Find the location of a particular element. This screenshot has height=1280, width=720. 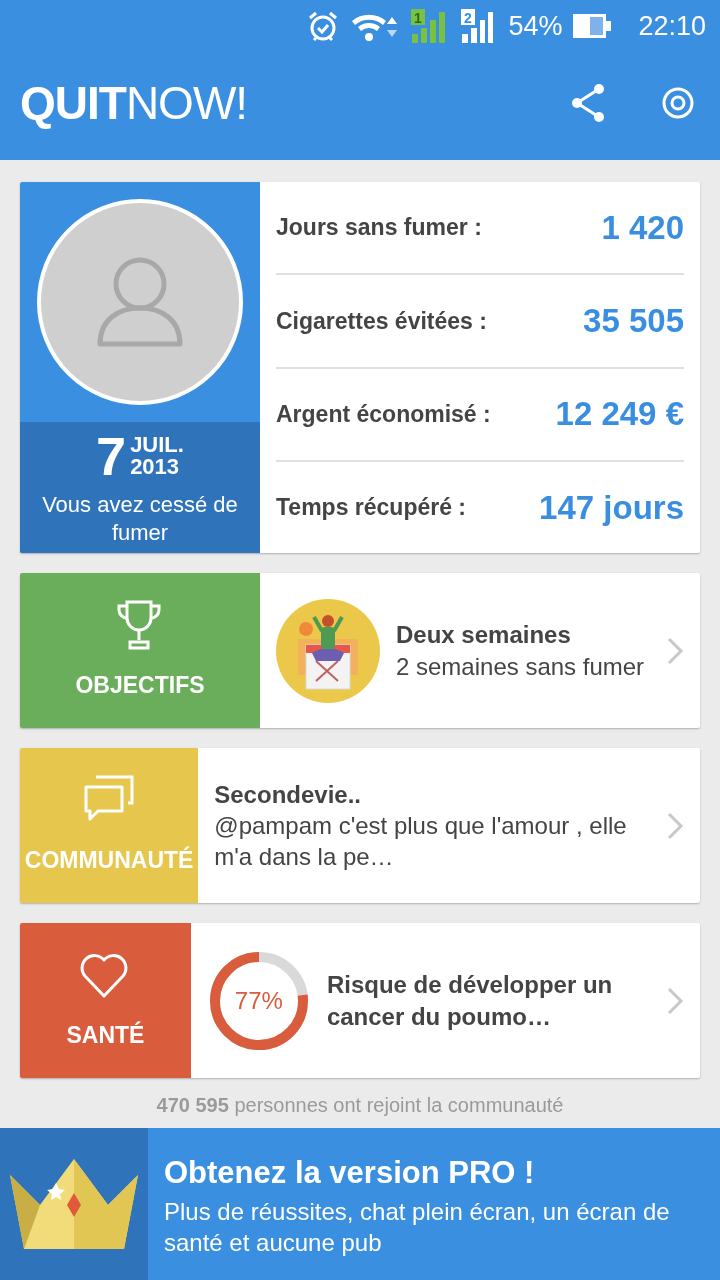

promo-banner: Obtenez la version PRO ! Plus de réussites, chat plein écran, un écran de santé et aucune pub is located at coordinates (360, 1204).